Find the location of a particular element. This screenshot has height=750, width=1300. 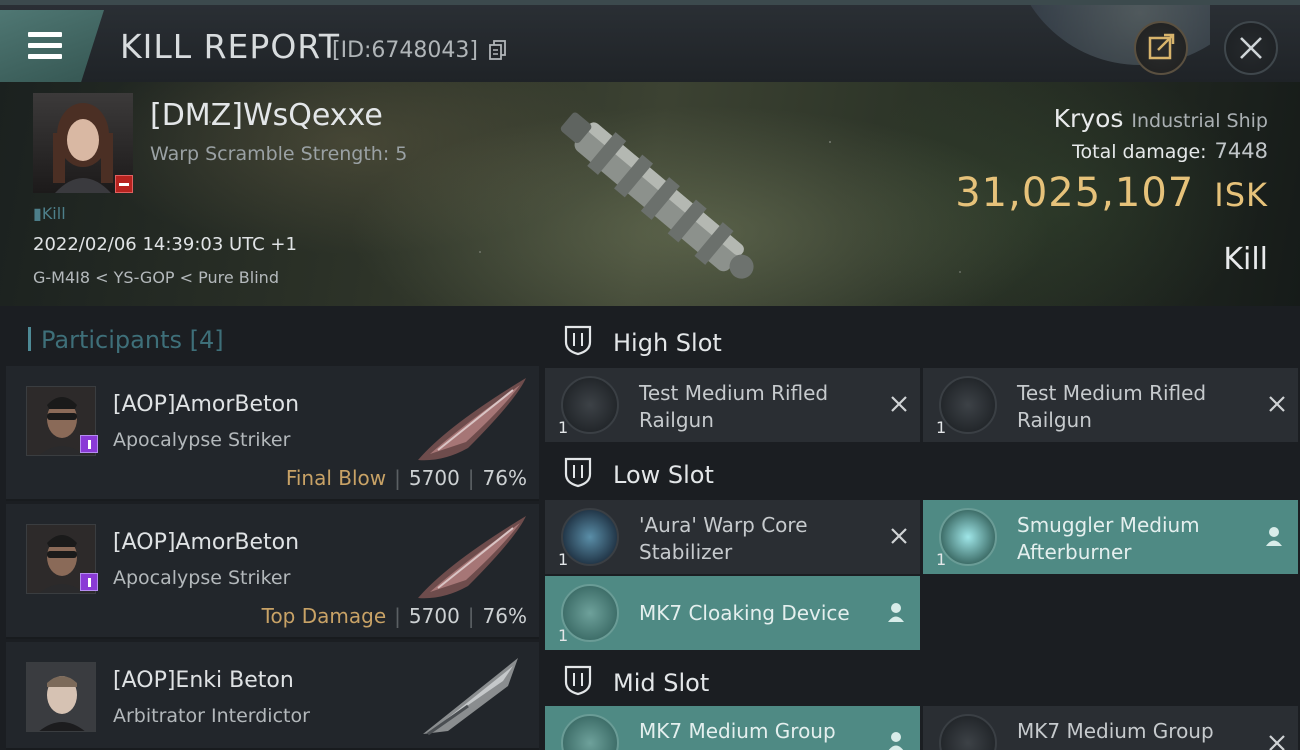

participant-stats: Final Blow | 5700 | 76% is located at coordinates (406, 478).